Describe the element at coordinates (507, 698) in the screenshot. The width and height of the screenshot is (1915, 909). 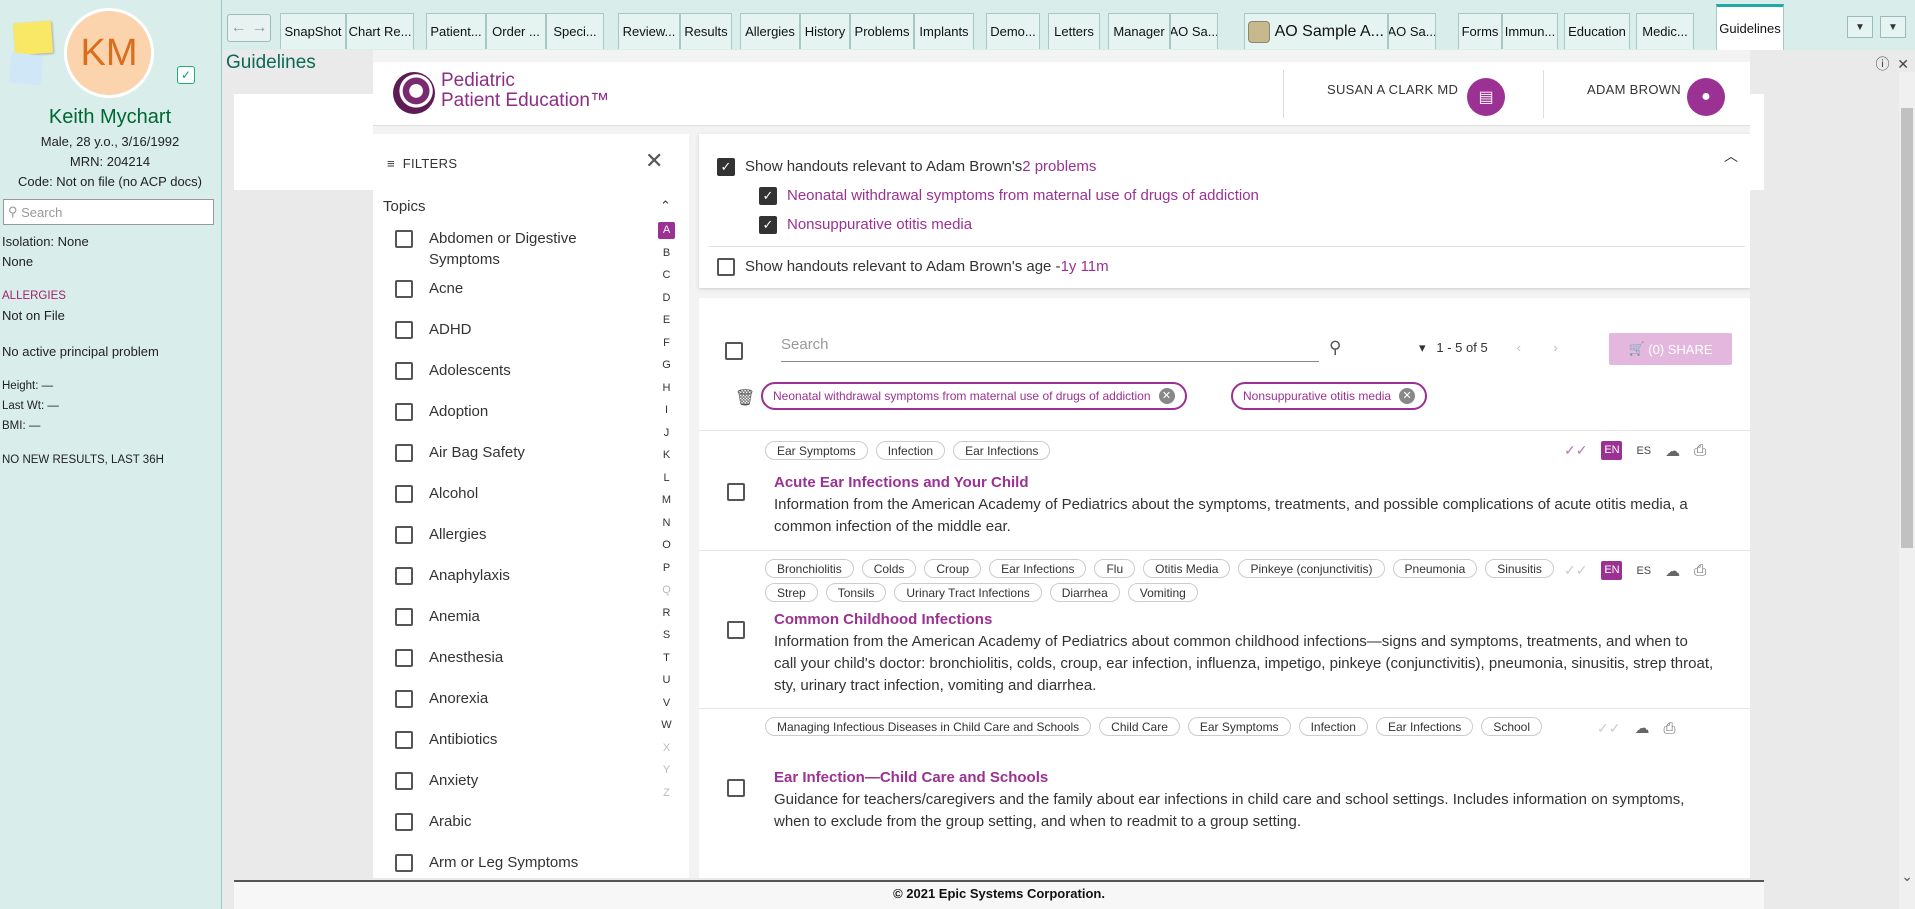
I see `topic-item: Anorexia` at that location.